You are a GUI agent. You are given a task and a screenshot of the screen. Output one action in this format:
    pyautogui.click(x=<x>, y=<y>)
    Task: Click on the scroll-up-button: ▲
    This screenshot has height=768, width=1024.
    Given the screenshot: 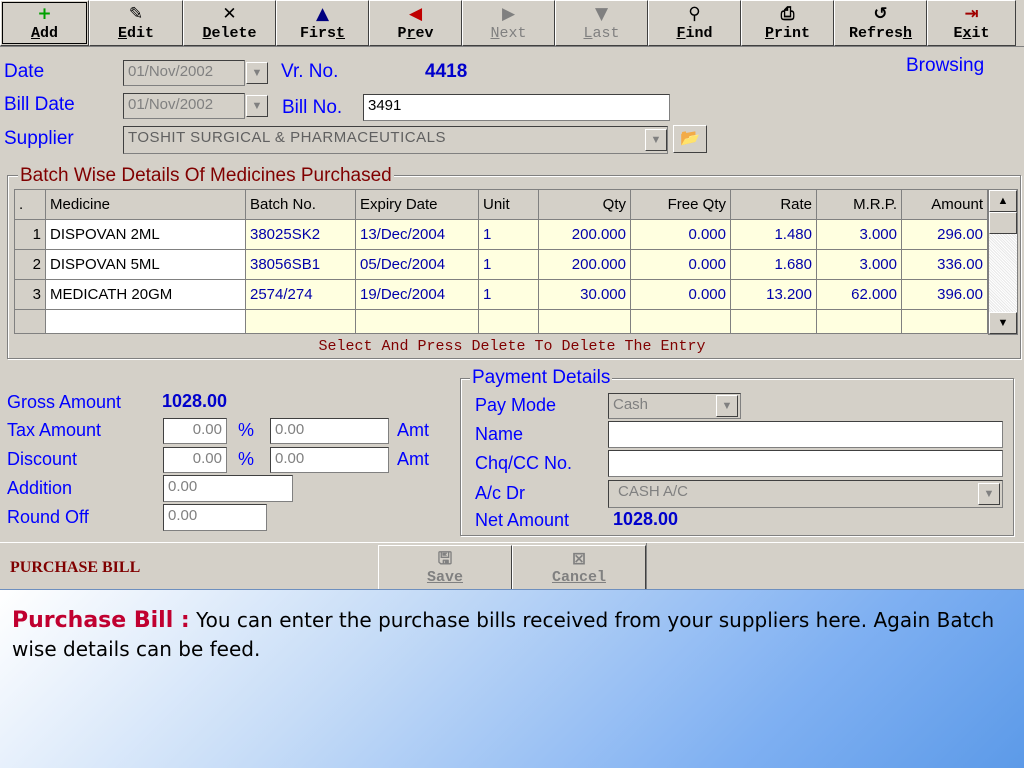 What is the action you would take?
    pyautogui.click(x=1003, y=201)
    